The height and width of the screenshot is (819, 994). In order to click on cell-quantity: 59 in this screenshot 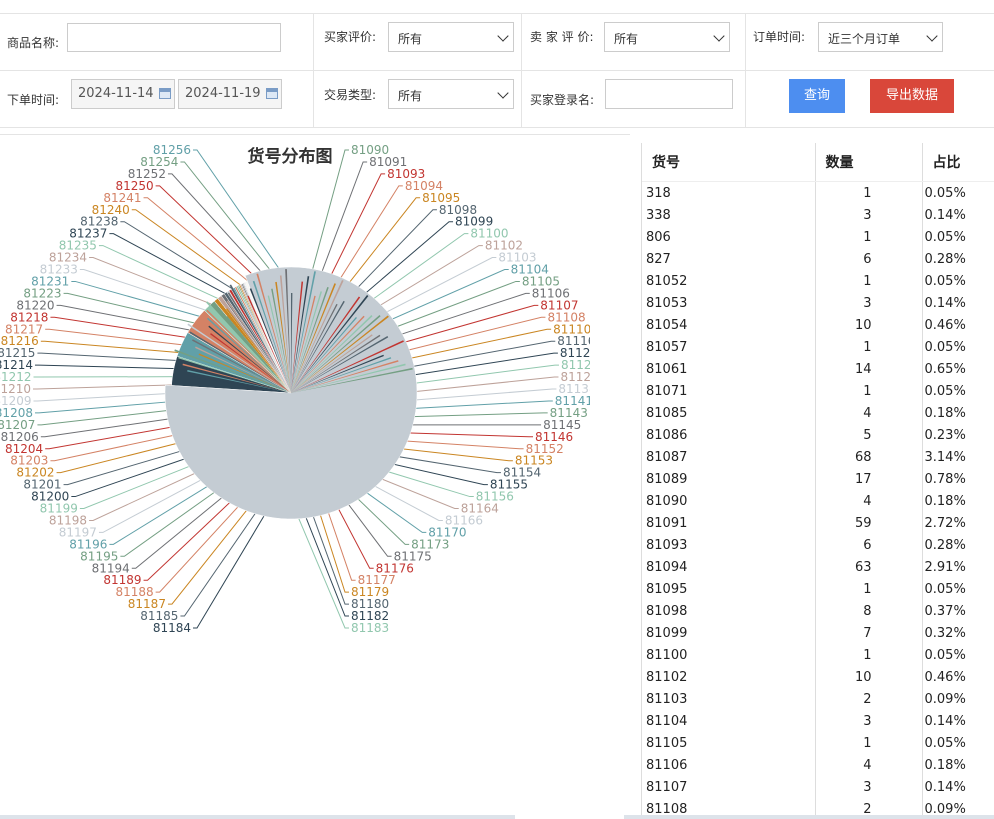, I will do `click(869, 523)`.